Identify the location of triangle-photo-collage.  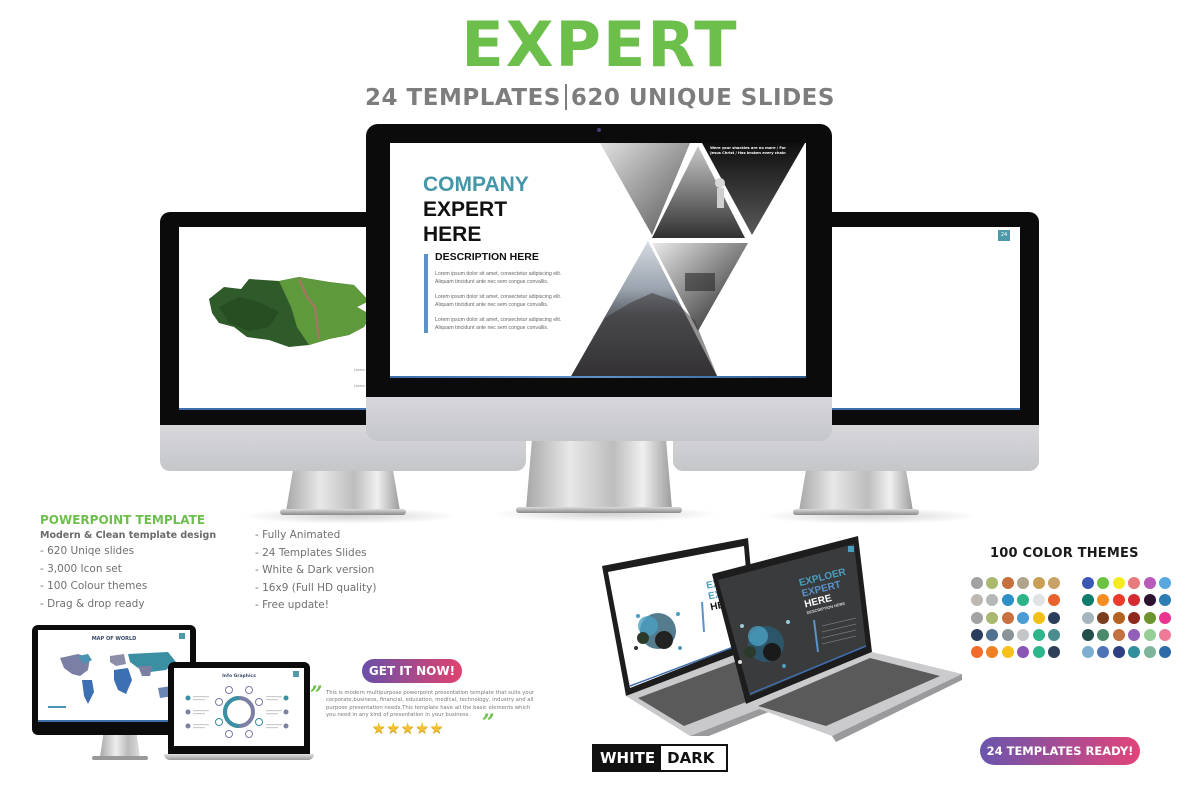
(687, 260).